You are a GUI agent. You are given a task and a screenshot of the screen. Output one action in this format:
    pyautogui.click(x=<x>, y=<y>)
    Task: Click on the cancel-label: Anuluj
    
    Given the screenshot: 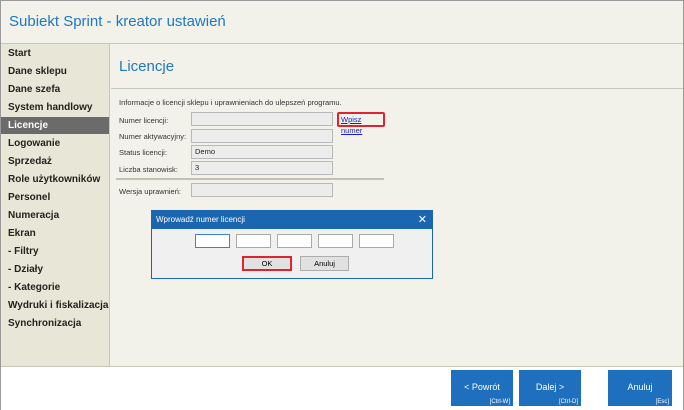 What is the action you would take?
    pyautogui.click(x=640, y=387)
    